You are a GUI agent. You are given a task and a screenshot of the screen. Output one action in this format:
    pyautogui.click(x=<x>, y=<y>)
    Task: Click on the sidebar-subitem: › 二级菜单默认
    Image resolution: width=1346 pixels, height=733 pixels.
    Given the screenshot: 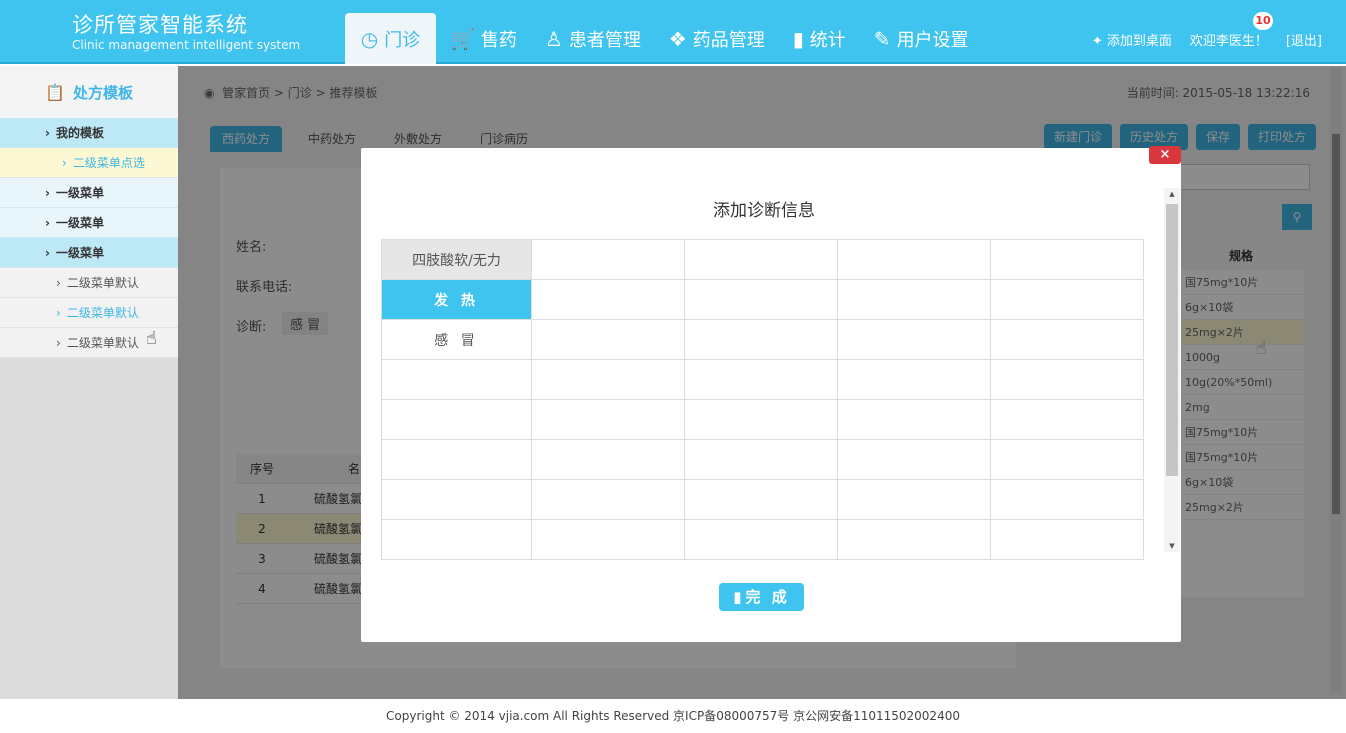 What is the action you would take?
    pyautogui.click(x=89, y=283)
    